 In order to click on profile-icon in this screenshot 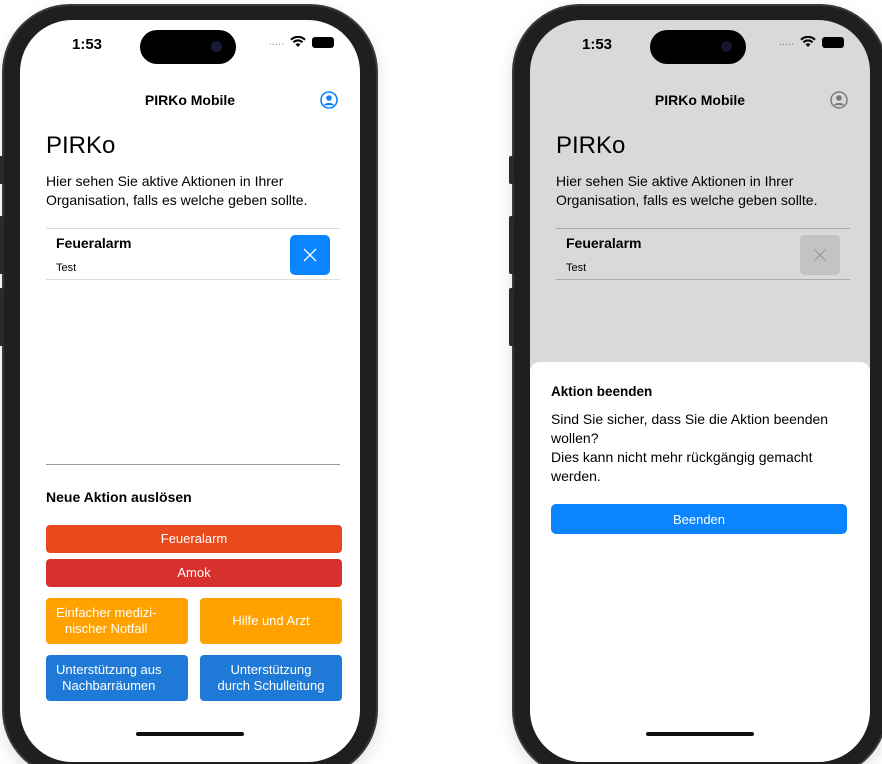, I will do `click(329, 100)`.